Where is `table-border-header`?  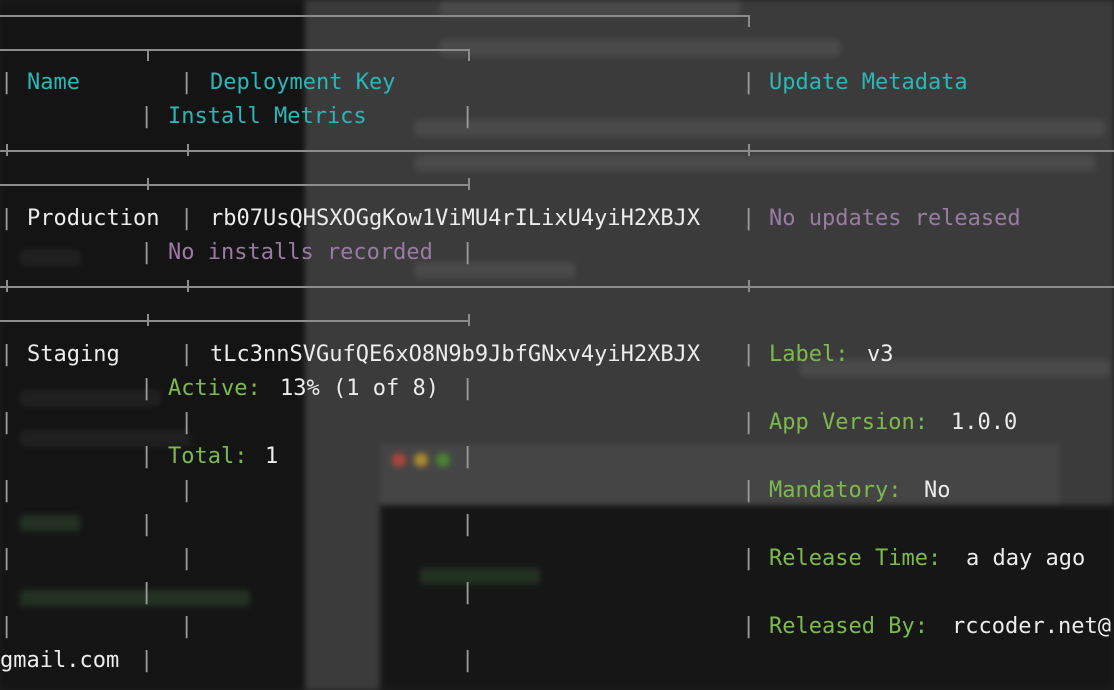
table-border-header is located at coordinates (557, 151).